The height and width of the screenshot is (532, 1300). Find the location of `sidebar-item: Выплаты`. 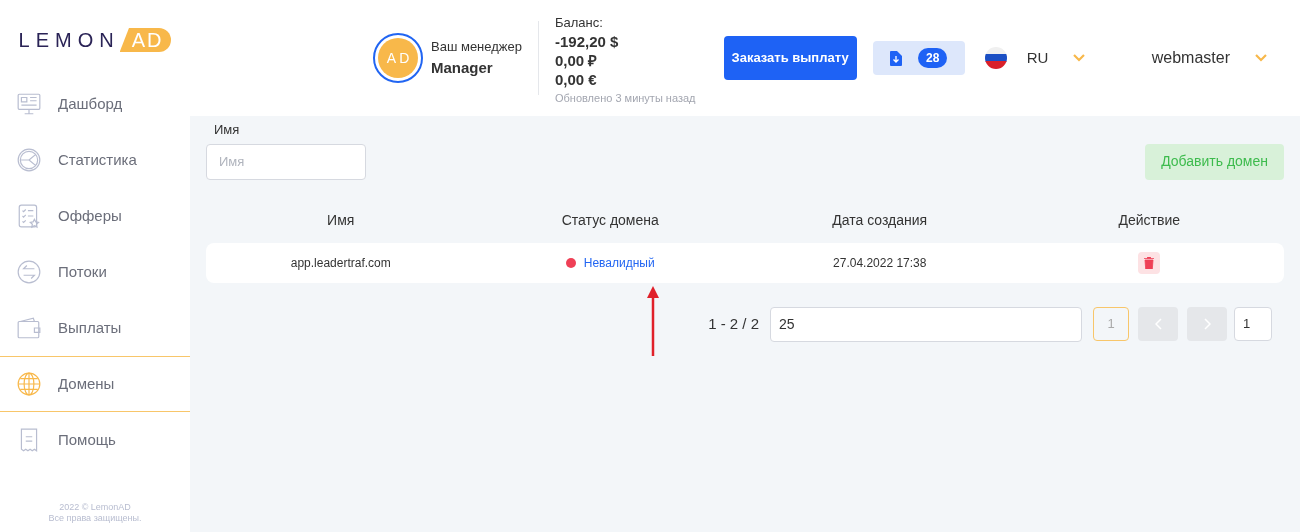

sidebar-item: Выплаты is located at coordinates (95, 328).